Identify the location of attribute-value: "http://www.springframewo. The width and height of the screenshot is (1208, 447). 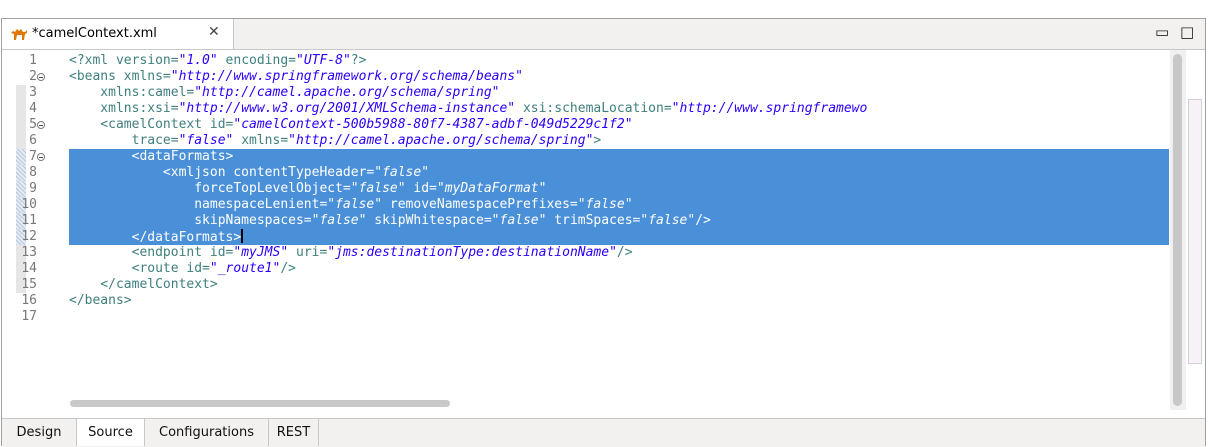
(769, 108).